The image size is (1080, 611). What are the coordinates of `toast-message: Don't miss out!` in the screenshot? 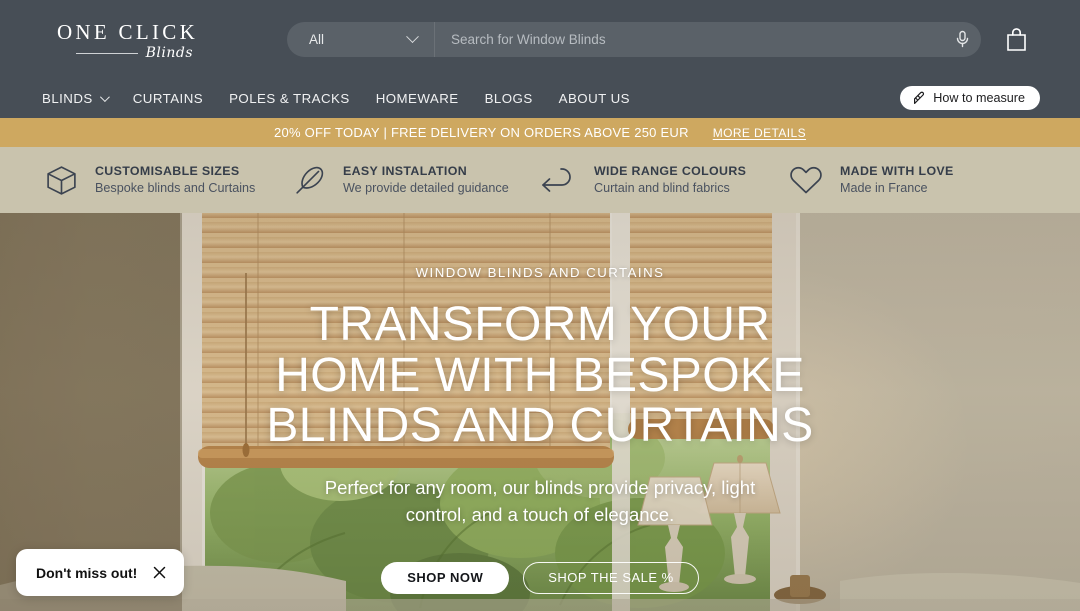 It's located at (87, 572).